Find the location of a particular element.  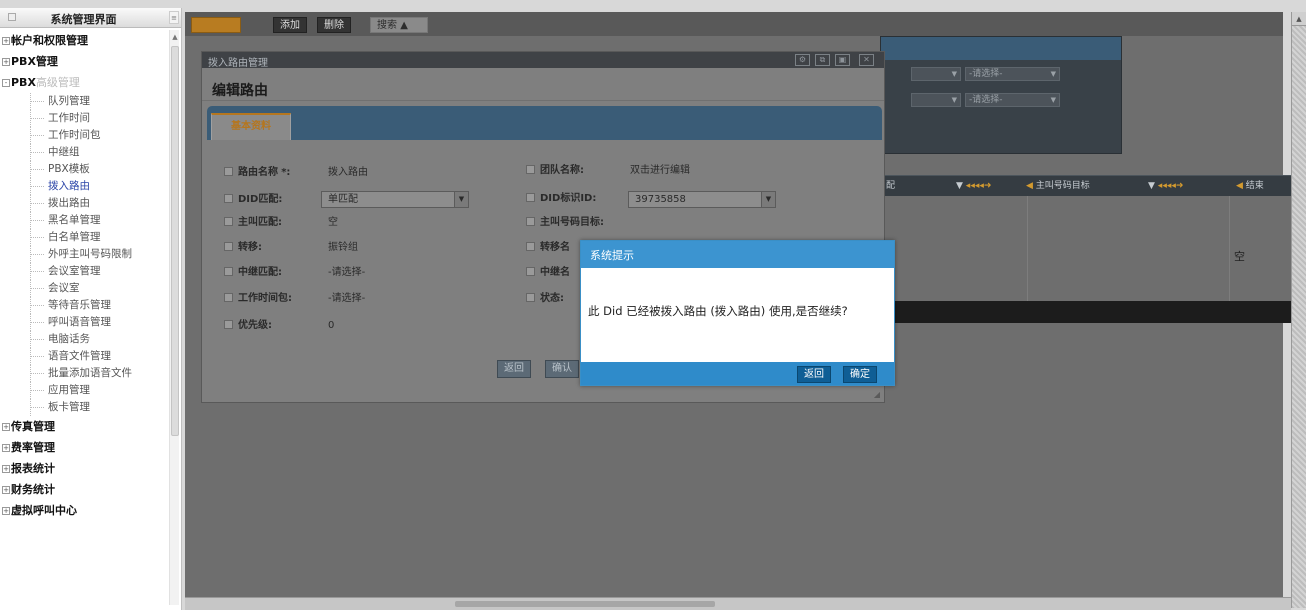

sidebar-item-conference: 会议室 is located at coordinates (84, 288).